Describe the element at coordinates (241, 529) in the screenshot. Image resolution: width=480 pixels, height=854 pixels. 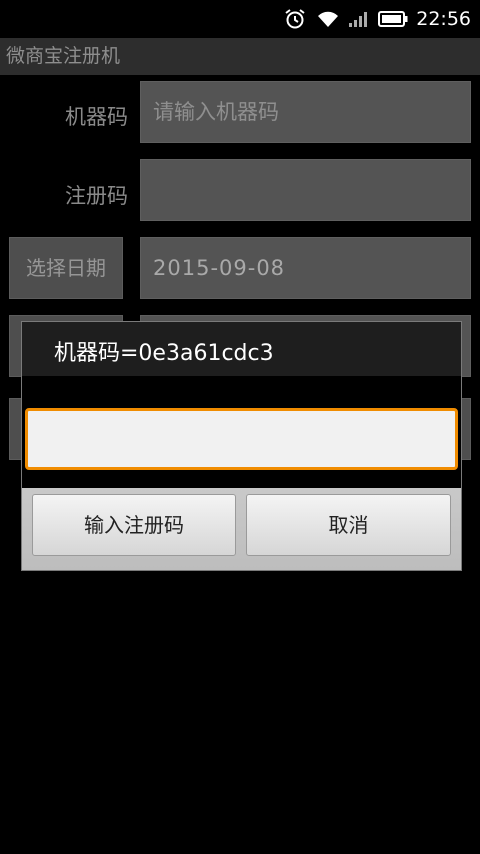
I see `dialog-footer: 输入注册码 取消` at that location.